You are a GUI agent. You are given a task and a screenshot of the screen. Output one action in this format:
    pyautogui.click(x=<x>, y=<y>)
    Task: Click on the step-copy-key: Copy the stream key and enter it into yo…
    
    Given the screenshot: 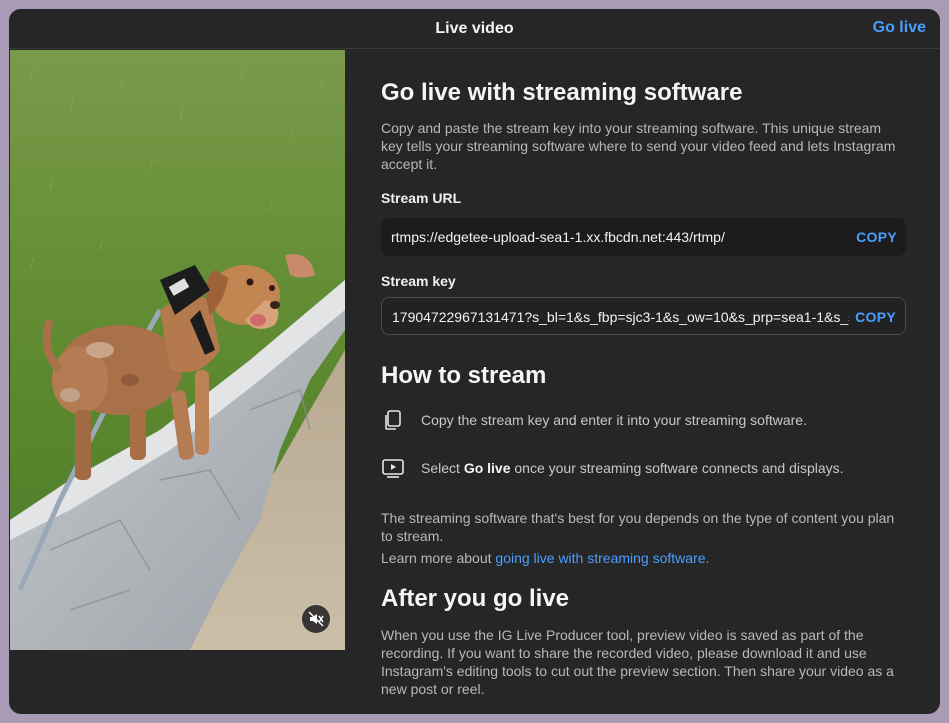 What is the action you would take?
    pyautogui.click(x=643, y=420)
    